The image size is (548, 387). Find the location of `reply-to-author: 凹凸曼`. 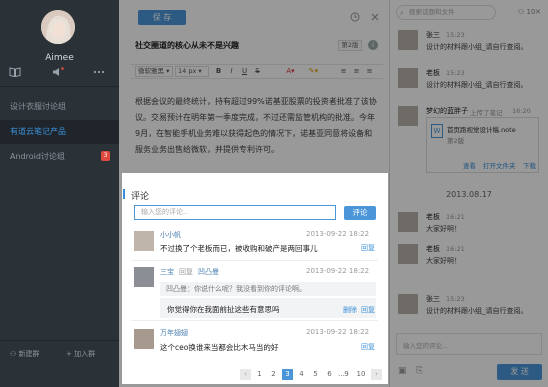

reply-to-author: 凹凸曼 is located at coordinates (208, 272).